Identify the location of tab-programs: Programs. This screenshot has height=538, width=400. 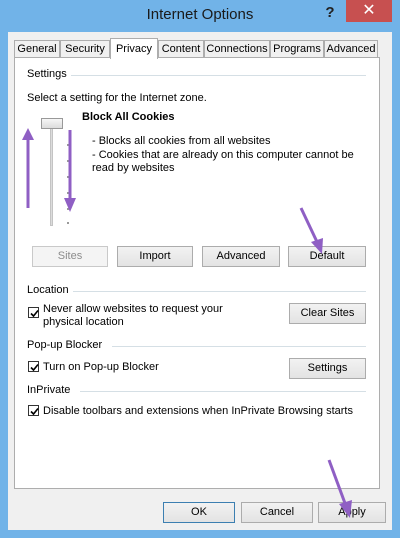
(297, 48).